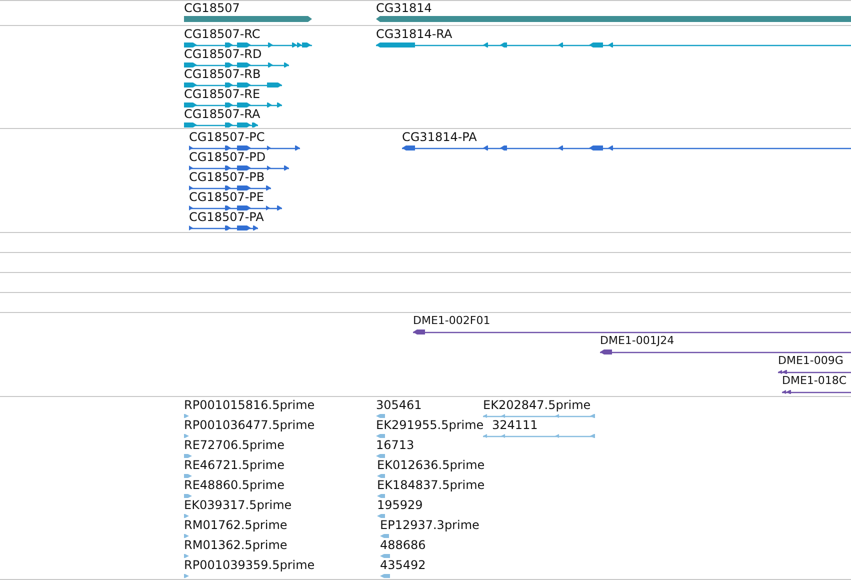 The image size is (851, 580). What do you see at coordinates (811, 360) in the screenshot?
I see `feature-label: DME1-009G` at bounding box center [811, 360].